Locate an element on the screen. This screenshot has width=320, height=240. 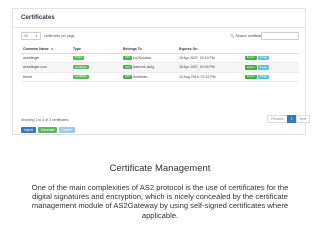
showing-count: Showing 1 to 3 of 3 certificates is located at coordinates (45, 120).